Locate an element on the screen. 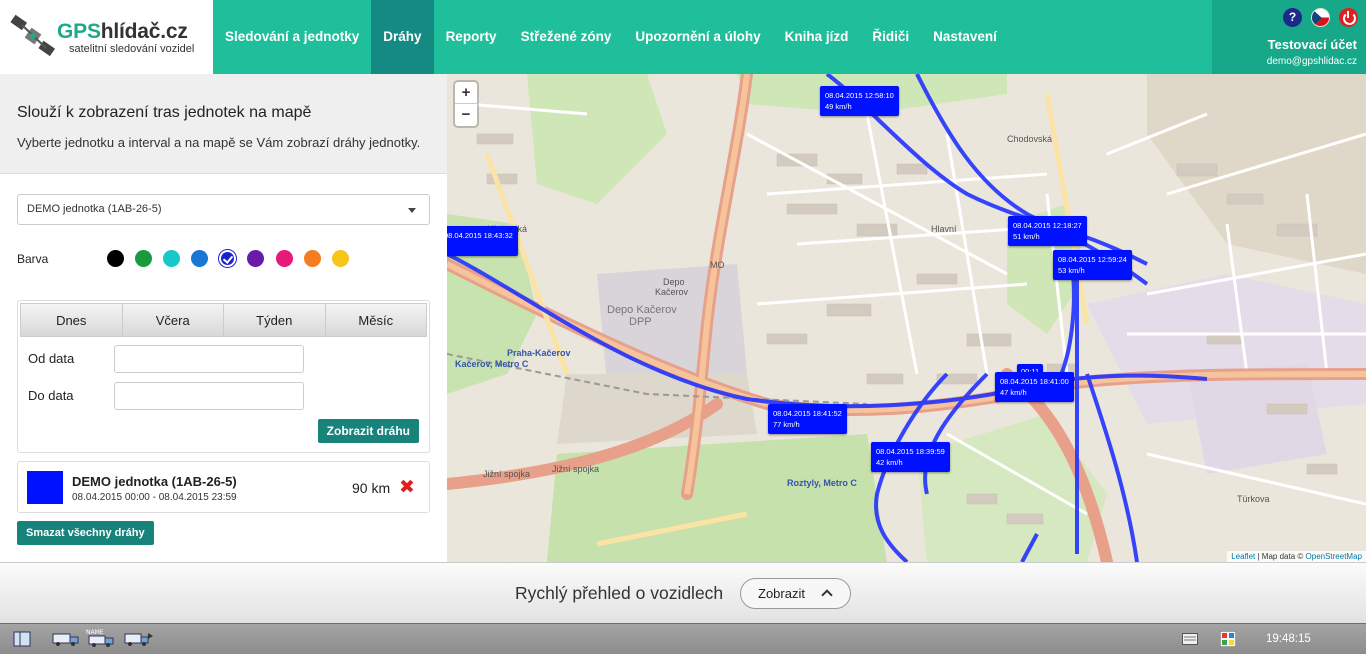  zoom-control: + − is located at coordinates (466, 104).